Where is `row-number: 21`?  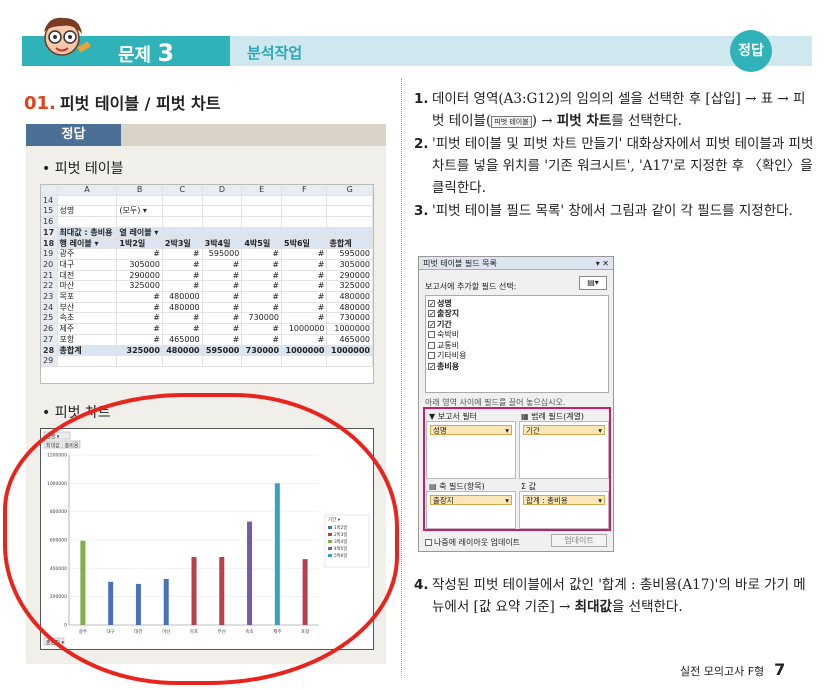
row-number: 21 is located at coordinates (49, 276).